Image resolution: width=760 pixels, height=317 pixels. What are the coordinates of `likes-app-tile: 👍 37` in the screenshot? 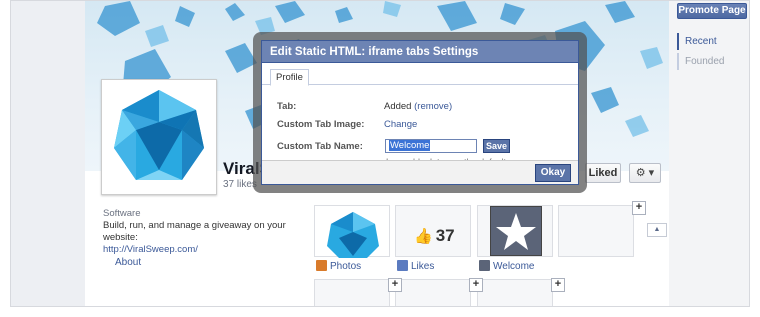 It's located at (433, 231).